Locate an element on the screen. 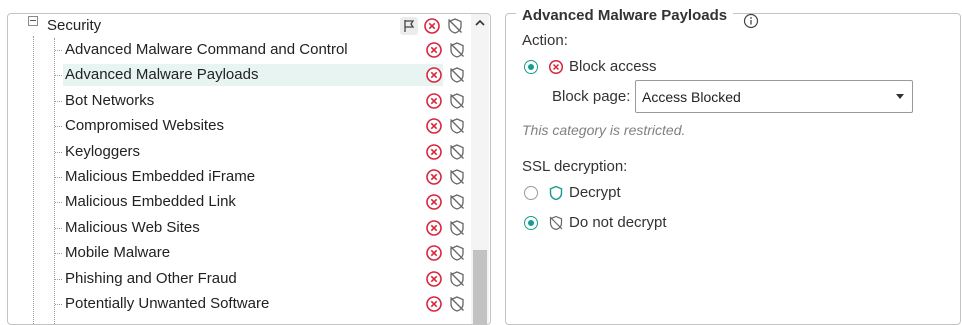  tree-item: Malicious Embedded Link is located at coordinates (239, 202).